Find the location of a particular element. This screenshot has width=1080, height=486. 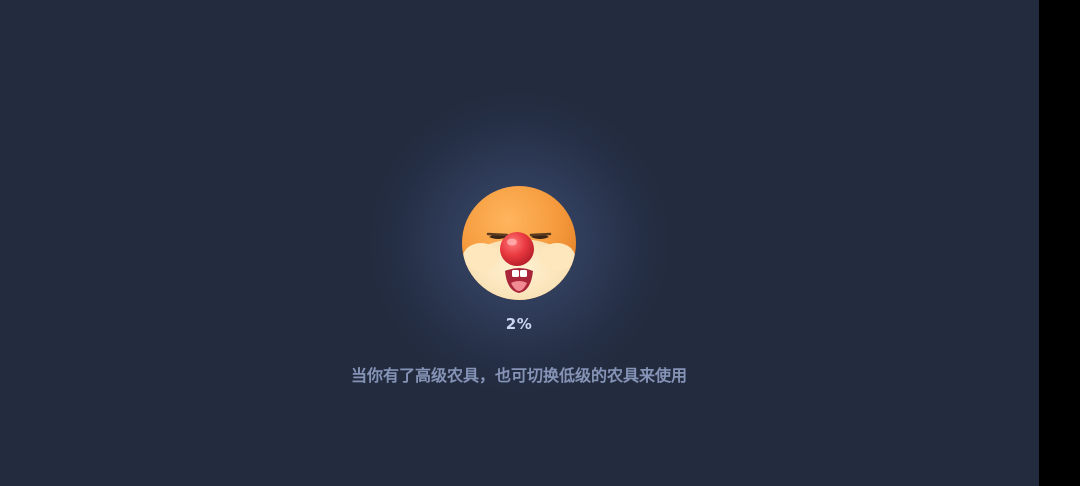

mascot-face-icon is located at coordinates (519, 243).